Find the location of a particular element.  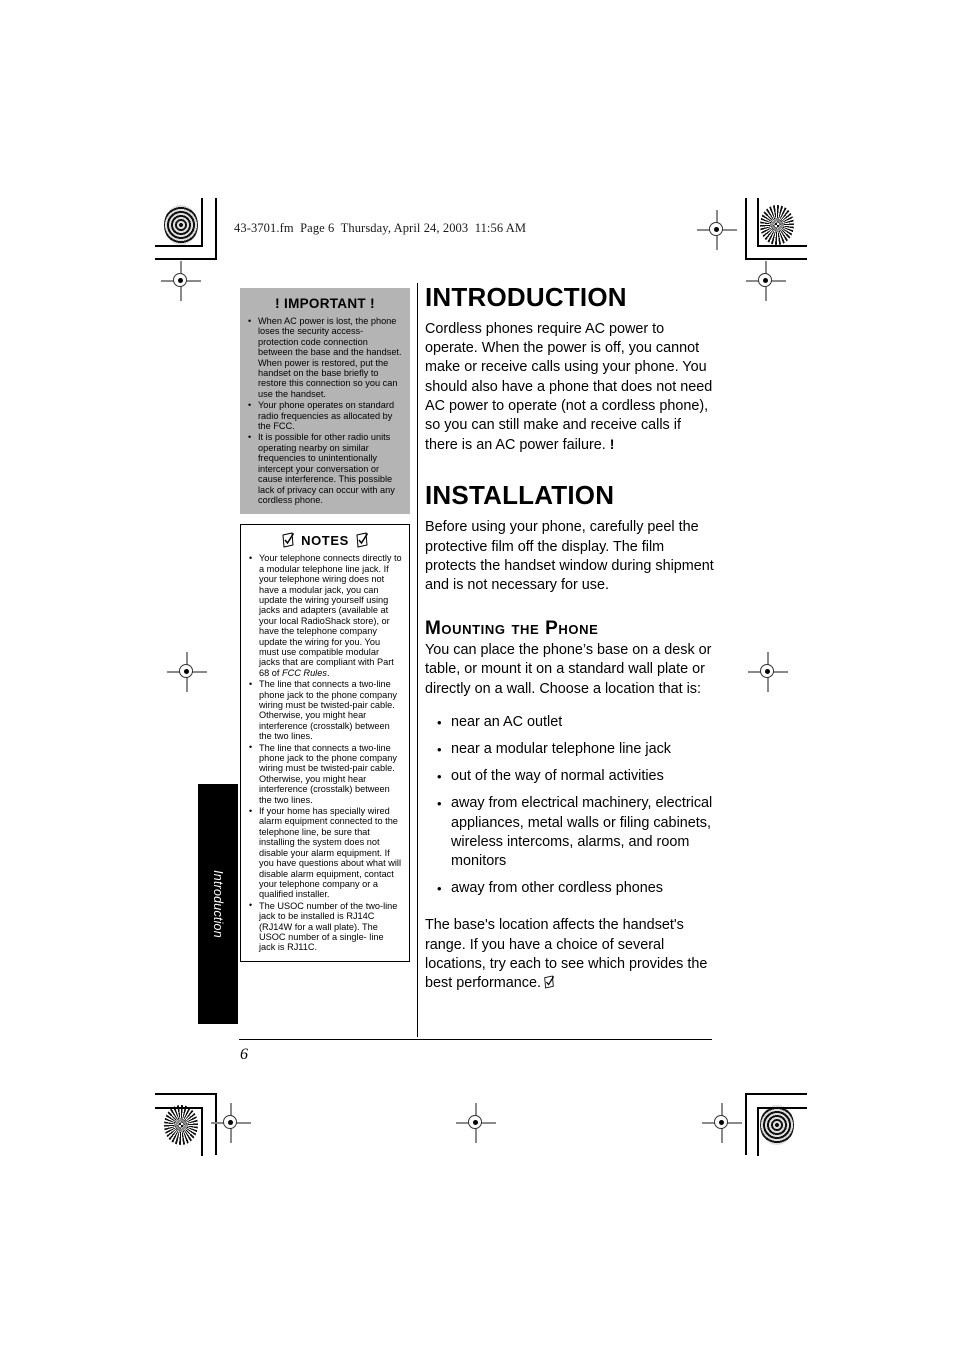

list-item: away from other cordless phones is located at coordinates (570, 888).